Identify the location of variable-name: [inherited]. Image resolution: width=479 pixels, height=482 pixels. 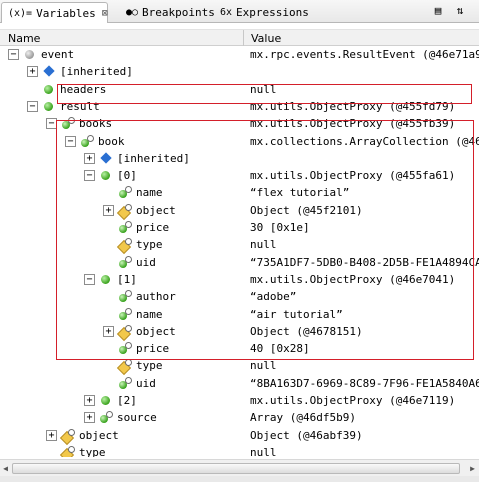
(96, 71).